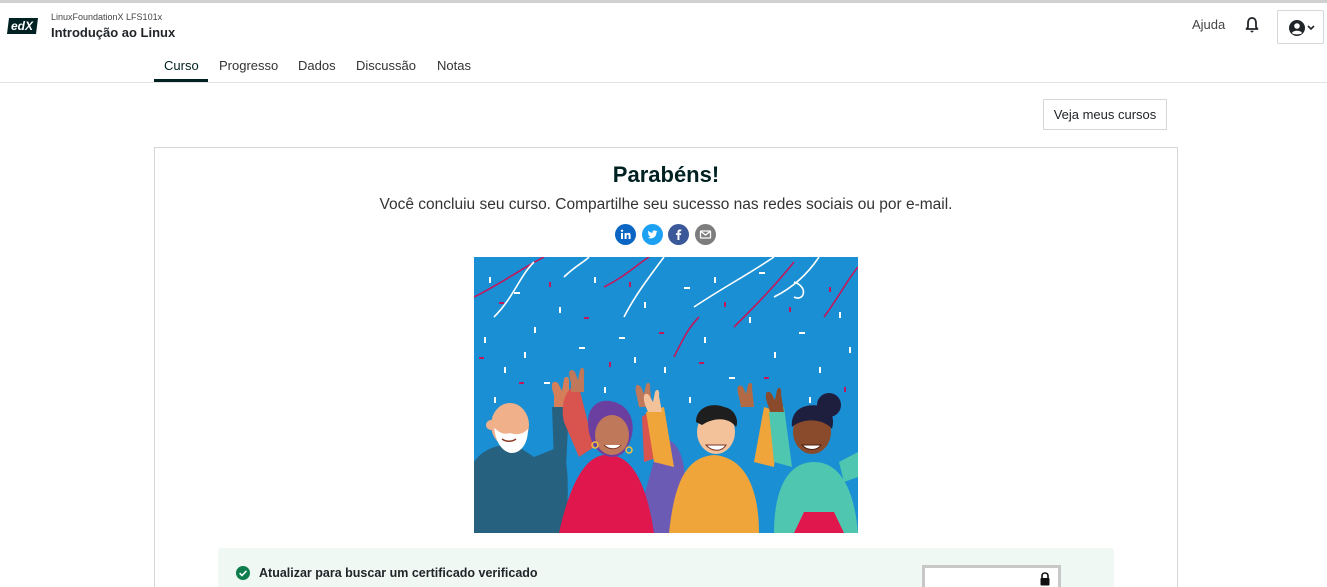 Image resolution: width=1327 pixels, height=587 pixels. What do you see at coordinates (1252, 25) in the screenshot?
I see `bell-icon` at bounding box center [1252, 25].